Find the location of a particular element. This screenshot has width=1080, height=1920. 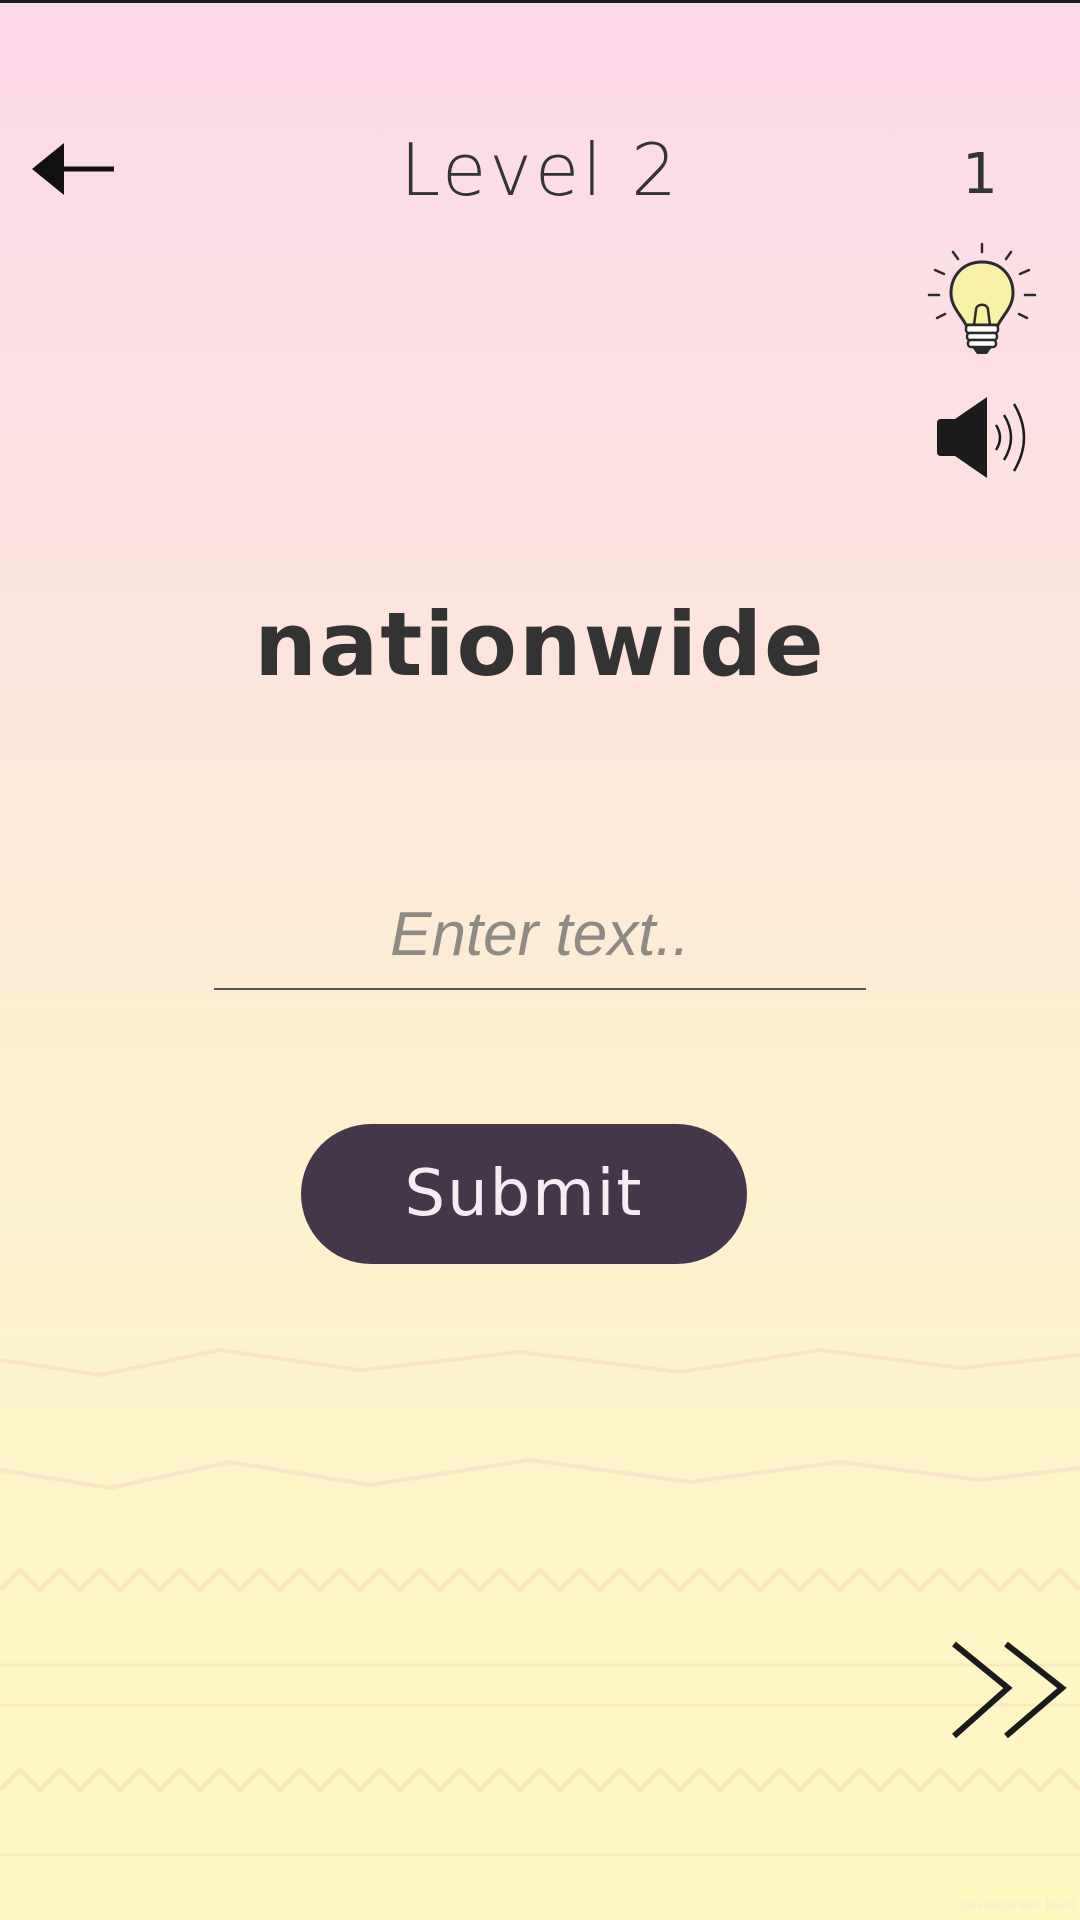

sound-button is located at coordinates (992, 437).